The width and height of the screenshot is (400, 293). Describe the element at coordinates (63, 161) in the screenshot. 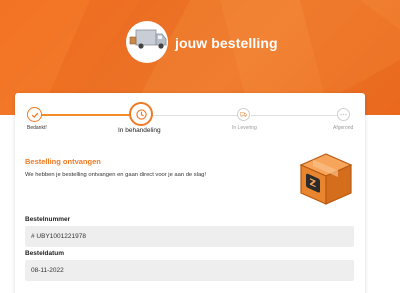

I see `order-status-title: Bestelling ontvangen` at that location.